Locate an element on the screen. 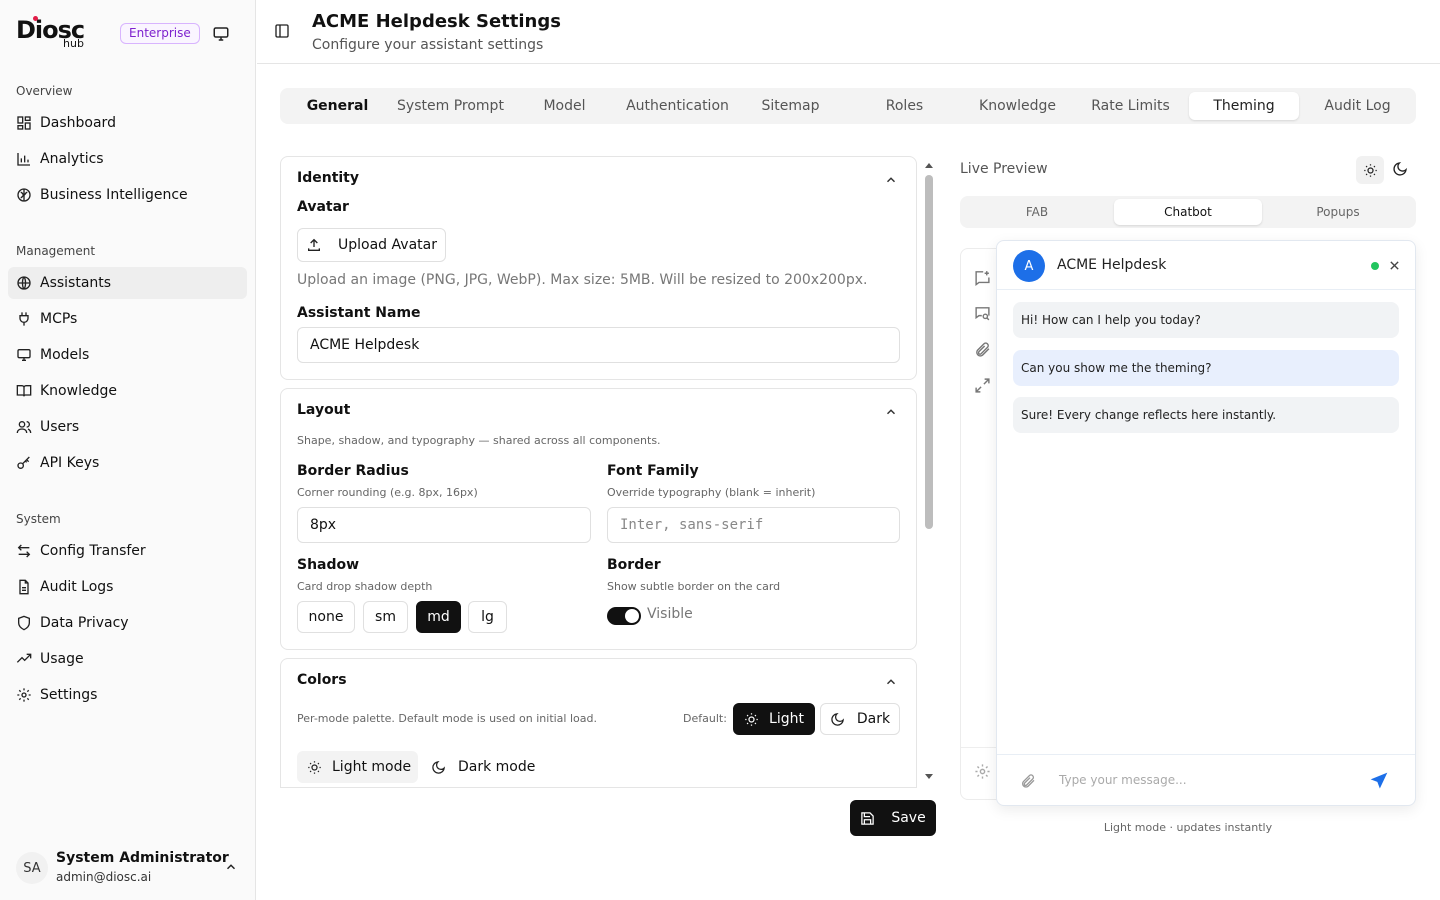  preview-tab-popups: Popups is located at coordinates (1338, 212).